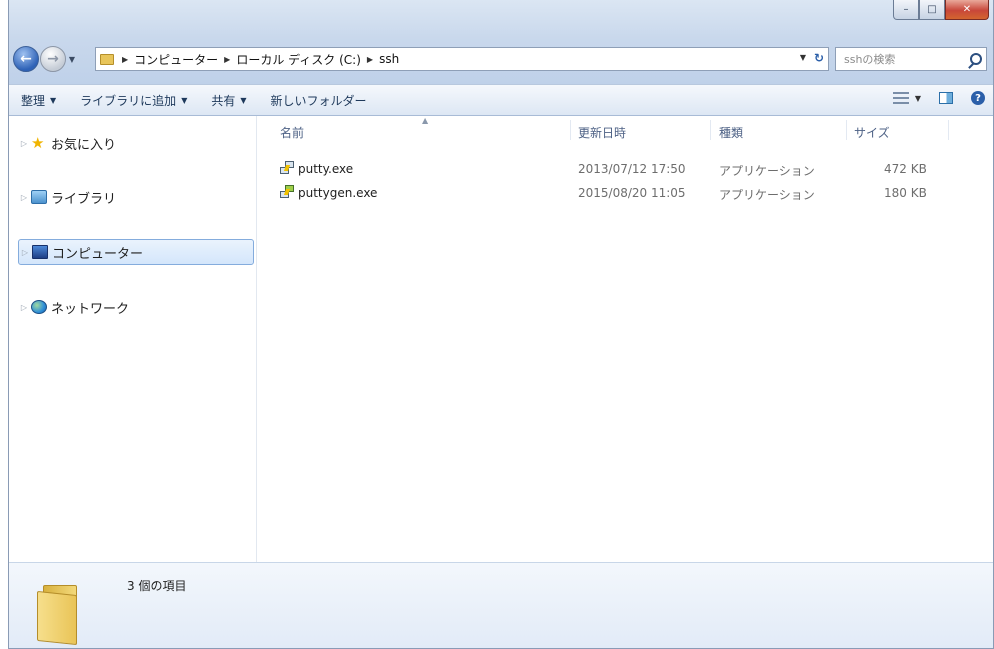  What do you see at coordinates (501, 605) in the screenshot?
I see `details-pane: 3 個の項目` at bounding box center [501, 605].